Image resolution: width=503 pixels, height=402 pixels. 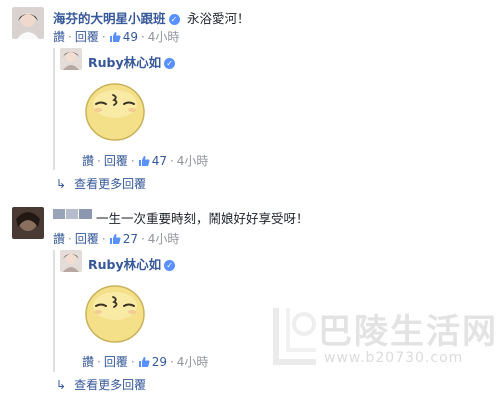 I want to click on reply-actions: 讚 · 回覆 · 29 · 4小時, so click(x=145, y=362).